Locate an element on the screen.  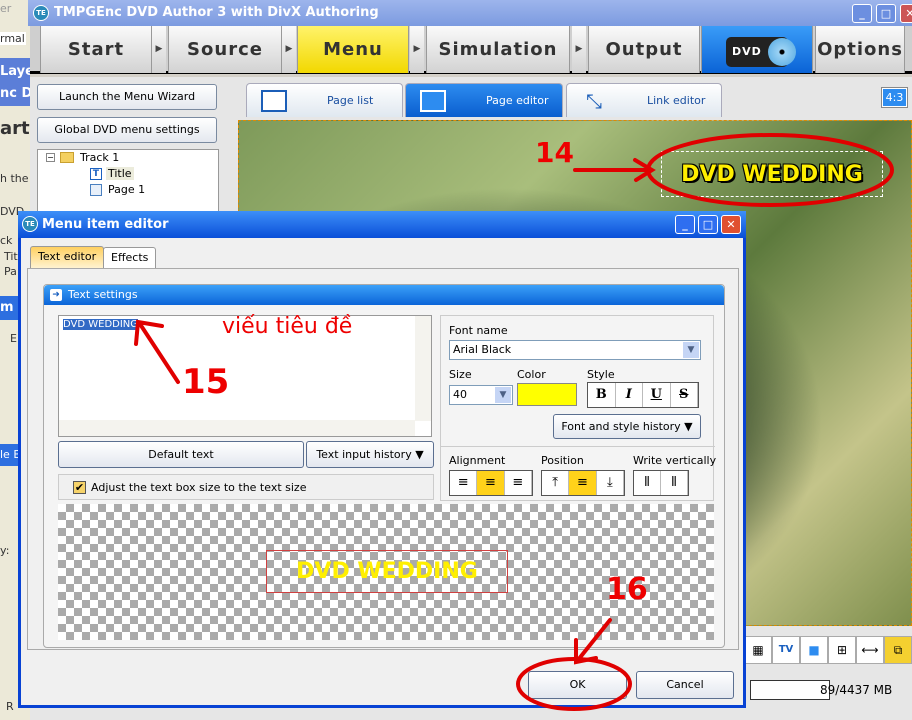
annotation-15: 15 is located at coordinates (206, 382).